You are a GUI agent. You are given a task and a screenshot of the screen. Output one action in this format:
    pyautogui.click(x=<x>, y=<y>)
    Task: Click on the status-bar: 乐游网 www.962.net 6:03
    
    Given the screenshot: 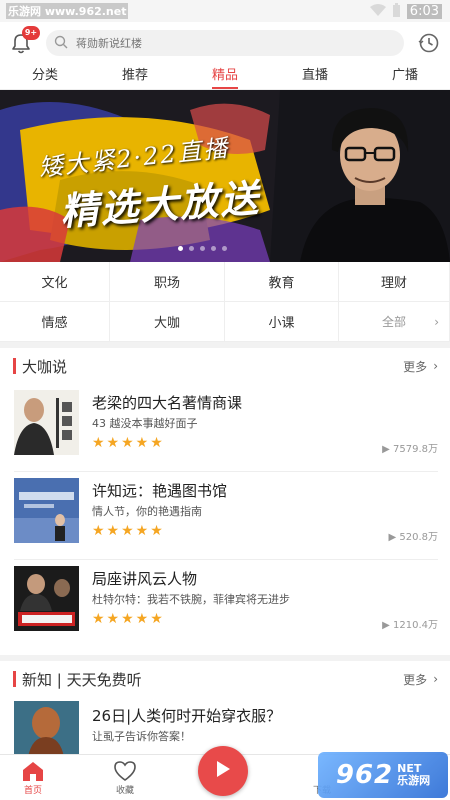 What is the action you would take?
    pyautogui.click(x=225, y=11)
    